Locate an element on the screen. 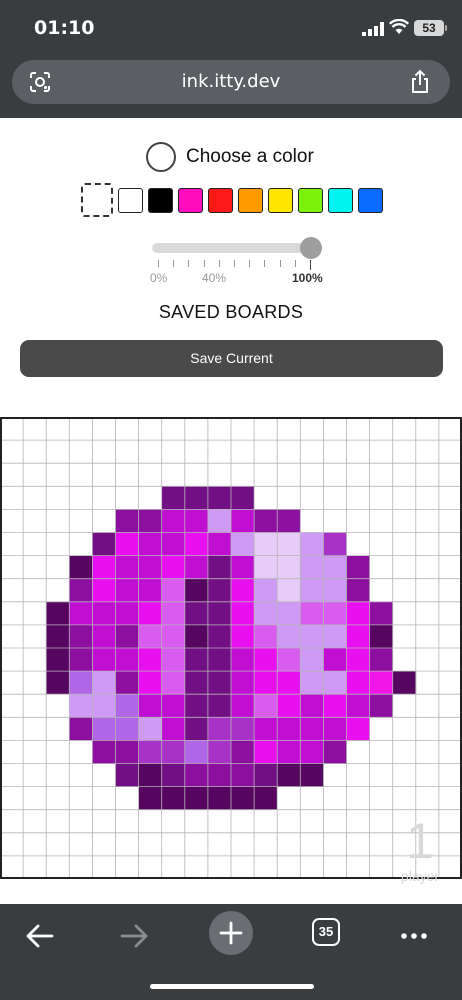  current-color-circle is located at coordinates (161, 157).